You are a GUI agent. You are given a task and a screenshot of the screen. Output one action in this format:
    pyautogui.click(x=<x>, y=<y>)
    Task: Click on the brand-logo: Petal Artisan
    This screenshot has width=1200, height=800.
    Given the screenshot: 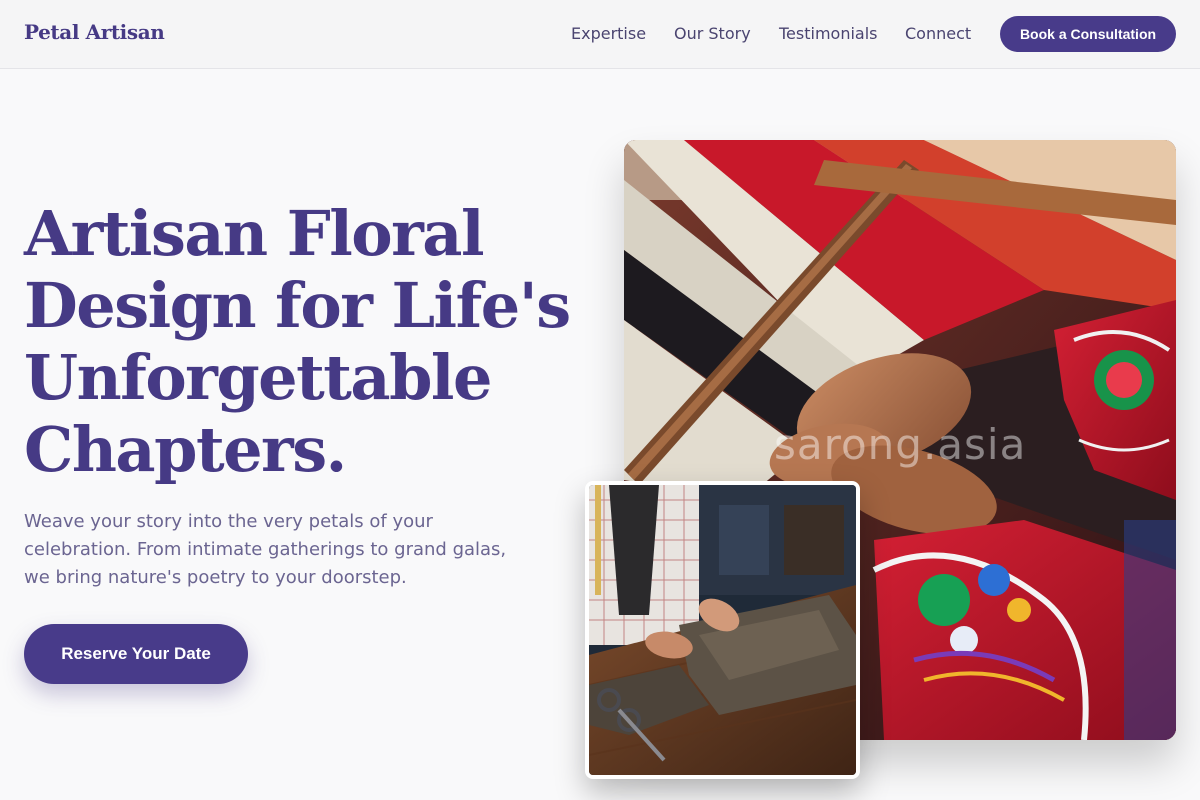 What is the action you would take?
    pyautogui.click(x=94, y=32)
    